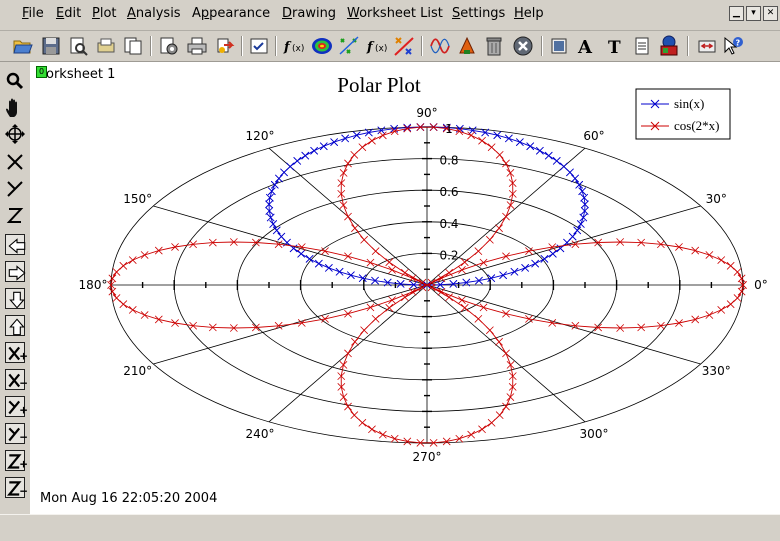 The width and height of the screenshot is (780, 541). I want to click on plot-title: Polar Plot, so click(379, 85).